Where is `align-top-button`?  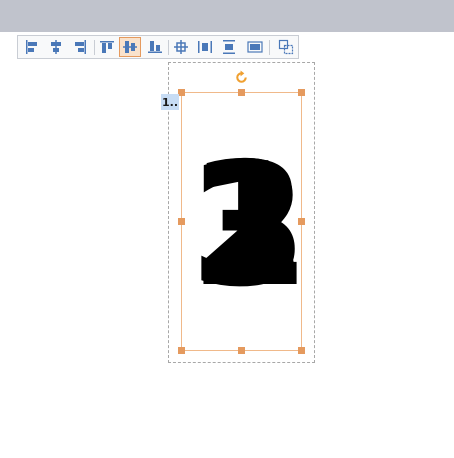
align-top-button is located at coordinates (107, 47).